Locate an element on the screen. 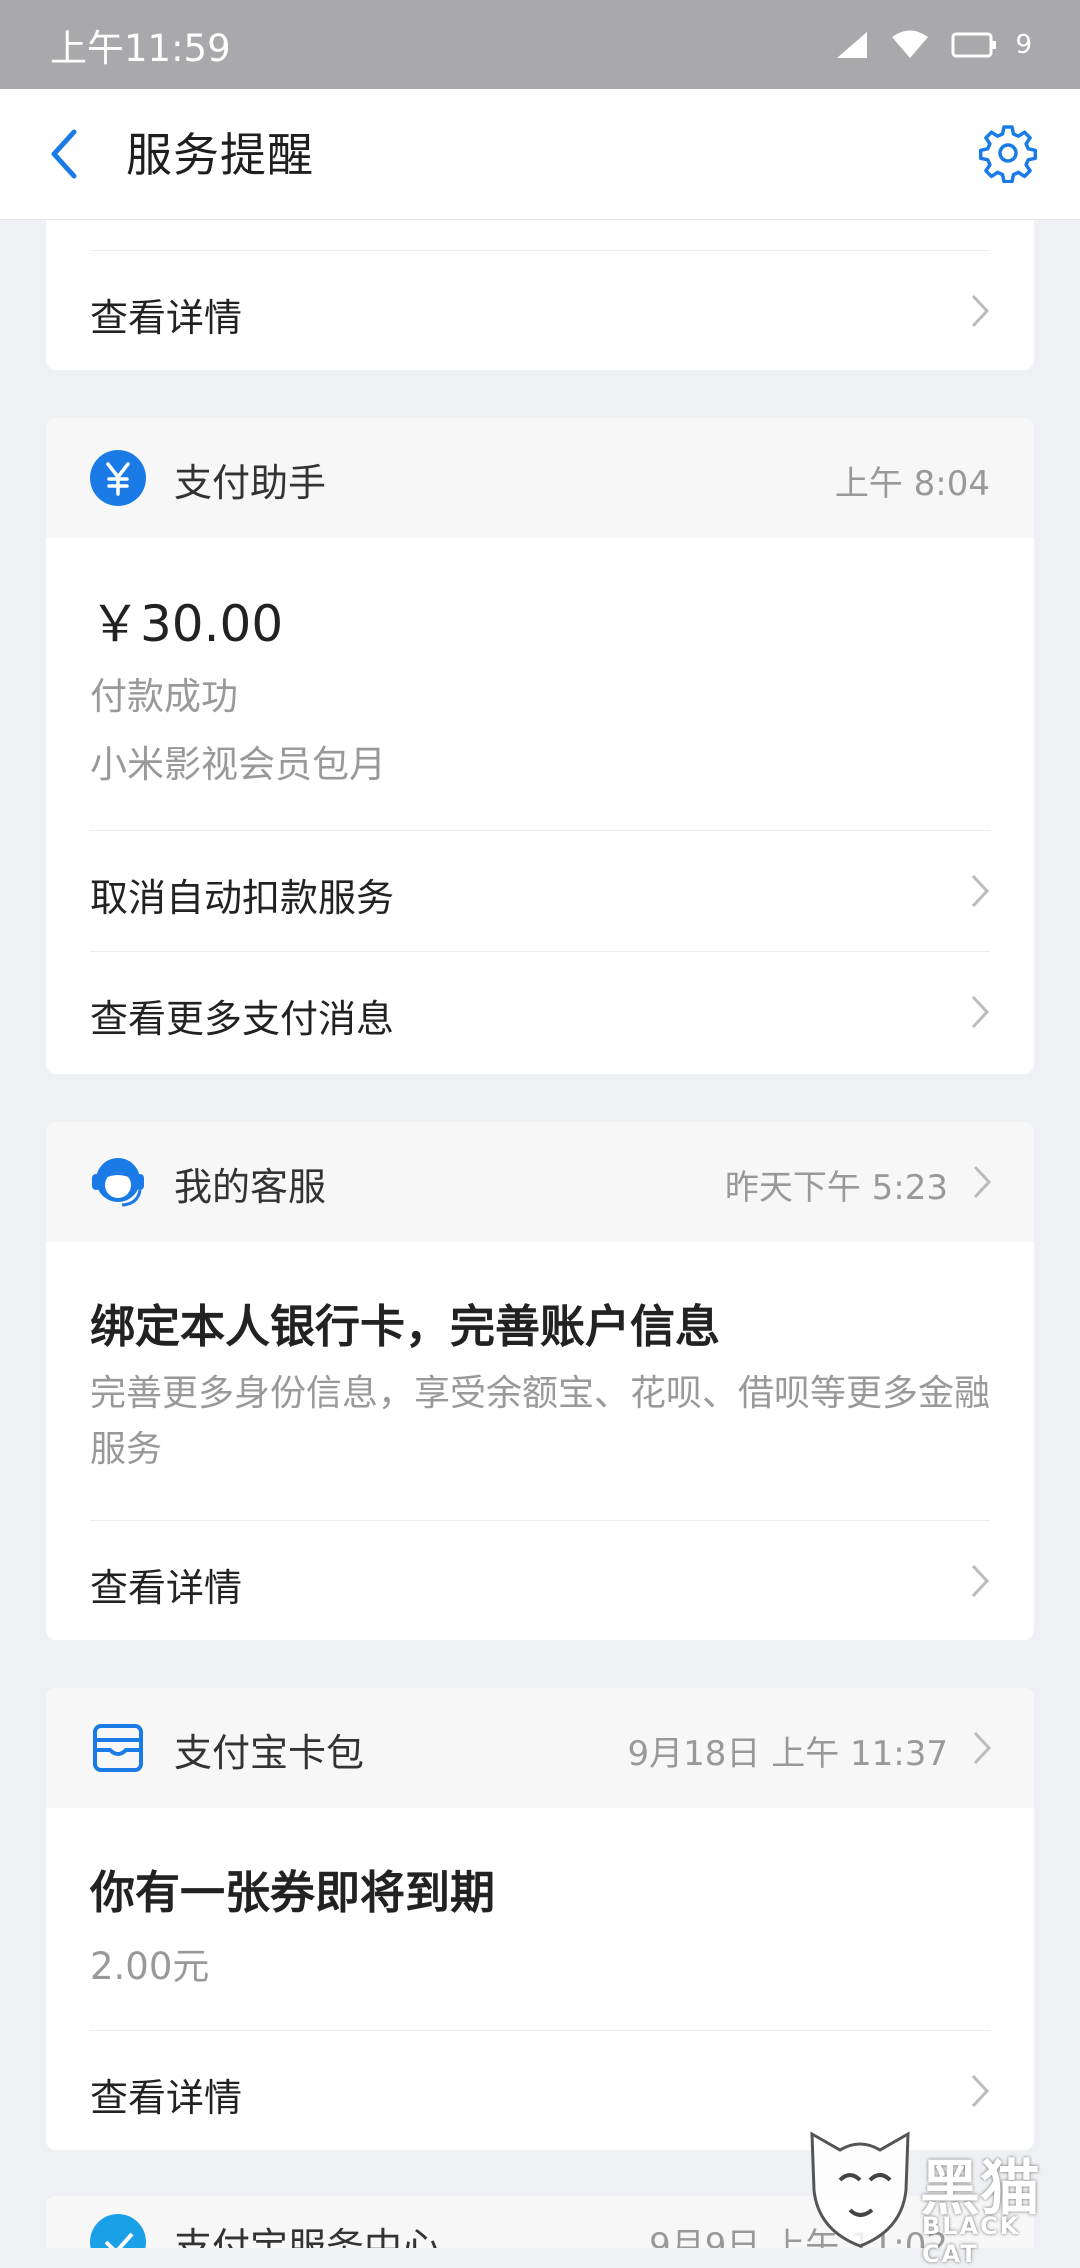  payment-status: 付款成功 is located at coordinates (164, 696).